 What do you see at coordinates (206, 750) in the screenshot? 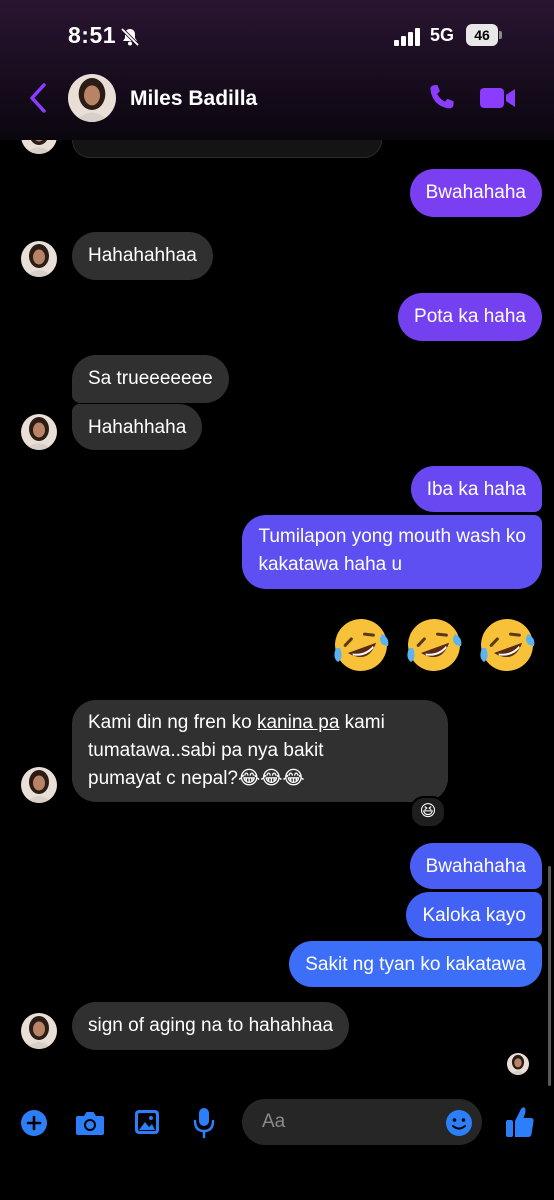
I see `message-line: tumatawa..sabi pa nya bakit` at bounding box center [206, 750].